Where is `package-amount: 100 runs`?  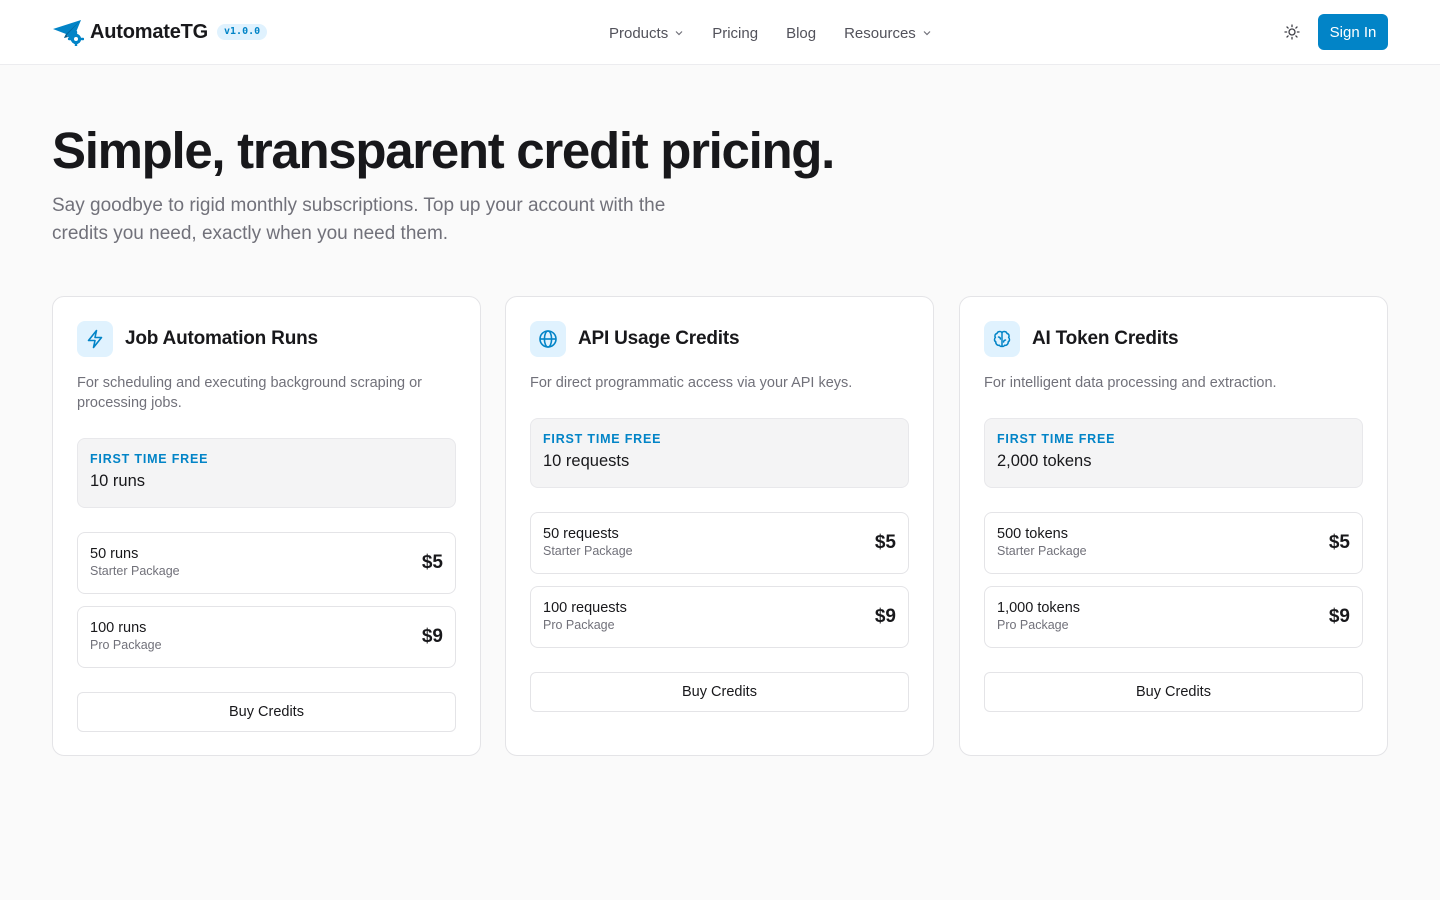
package-amount: 100 runs is located at coordinates (118, 628).